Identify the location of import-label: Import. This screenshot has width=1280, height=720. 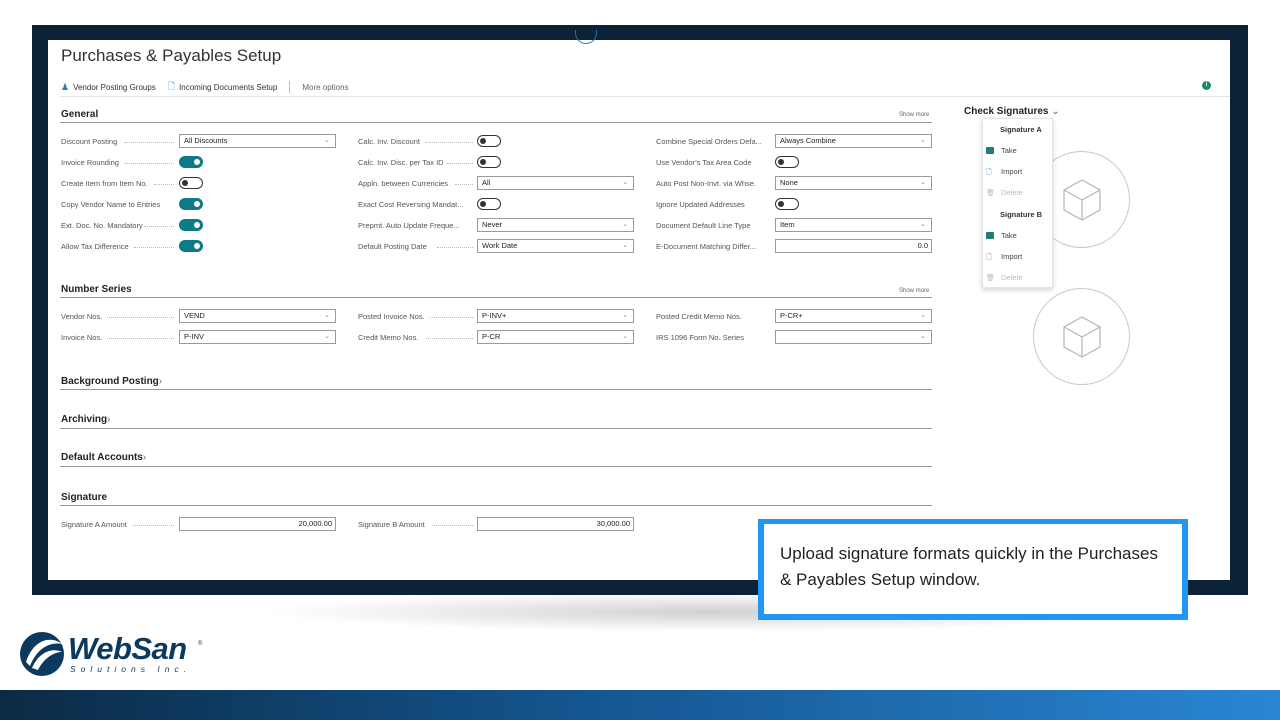
(1012, 256).